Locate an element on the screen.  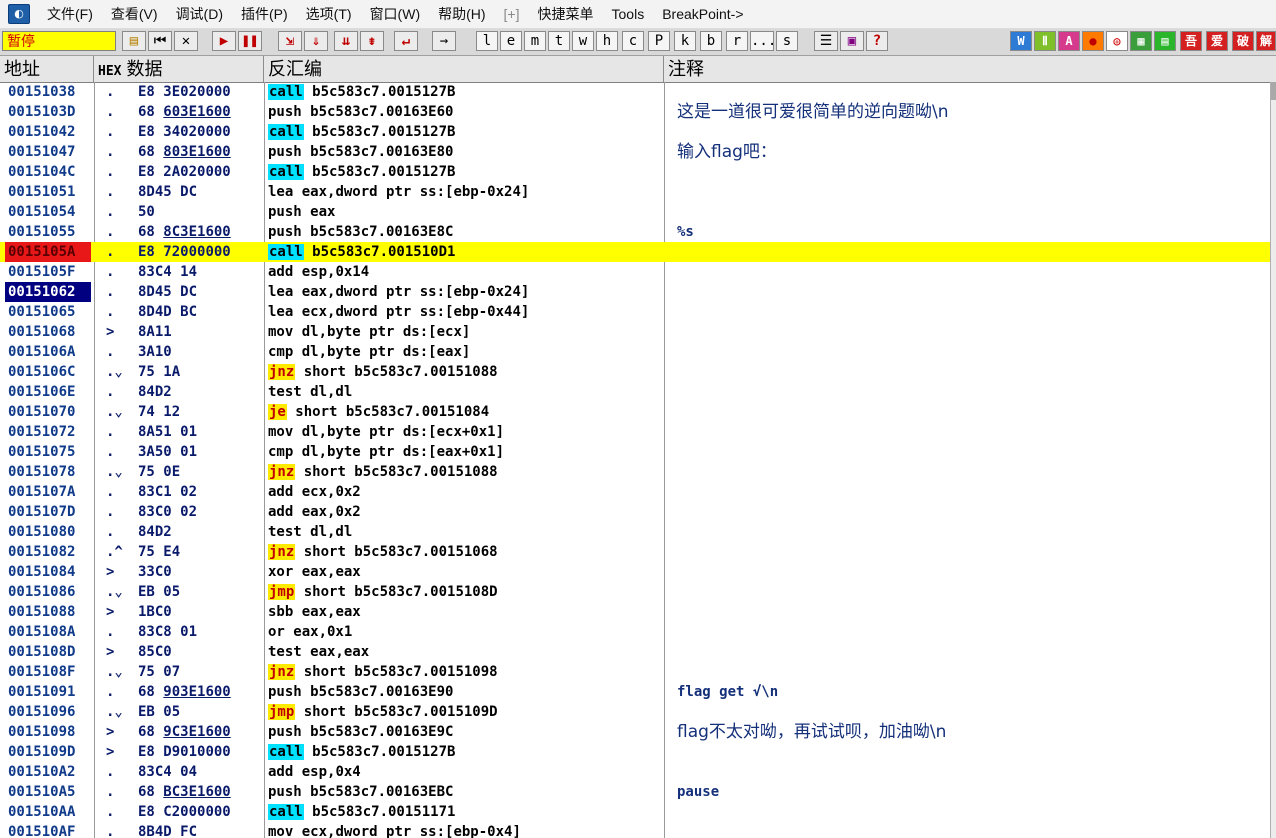
handles-button: h is located at coordinates (607, 41).